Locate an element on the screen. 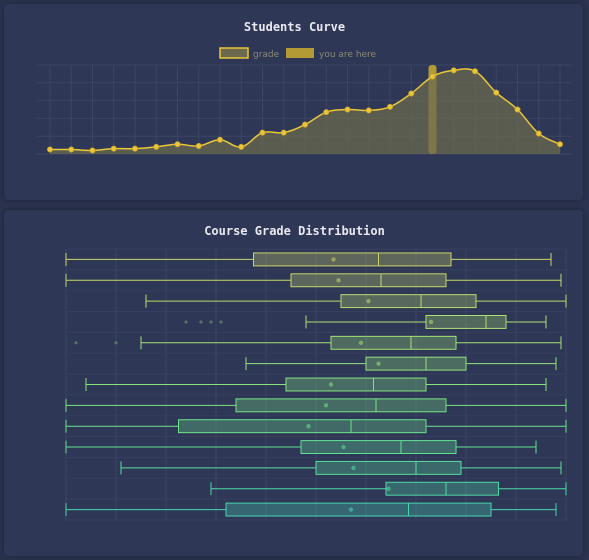  grade-distribution-title: Course Grade Distribution is located at coordinates (294, 231).